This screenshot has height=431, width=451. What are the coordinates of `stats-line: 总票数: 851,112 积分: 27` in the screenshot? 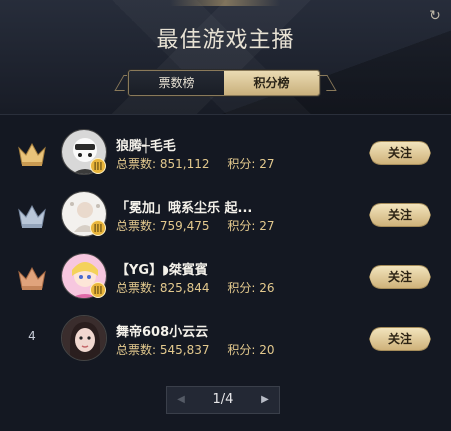 It's located at (195, 163).